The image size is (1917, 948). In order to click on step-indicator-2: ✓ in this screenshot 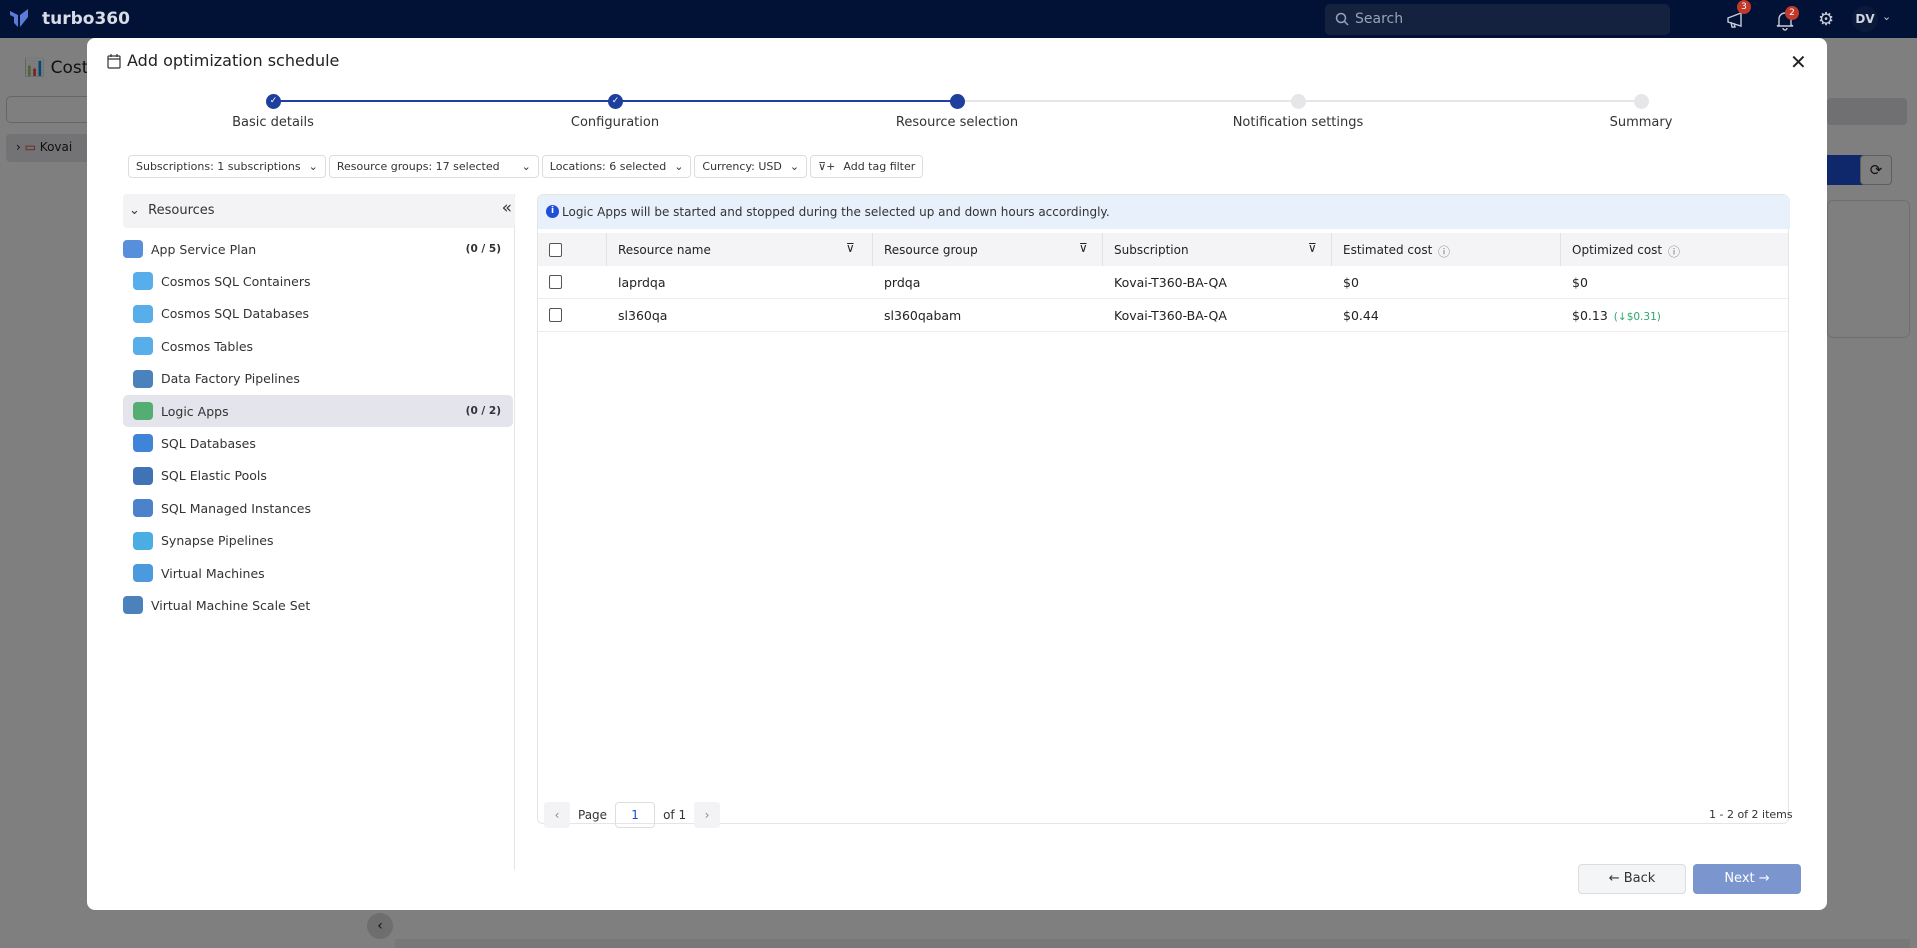, I will do `click(615, 101)`.